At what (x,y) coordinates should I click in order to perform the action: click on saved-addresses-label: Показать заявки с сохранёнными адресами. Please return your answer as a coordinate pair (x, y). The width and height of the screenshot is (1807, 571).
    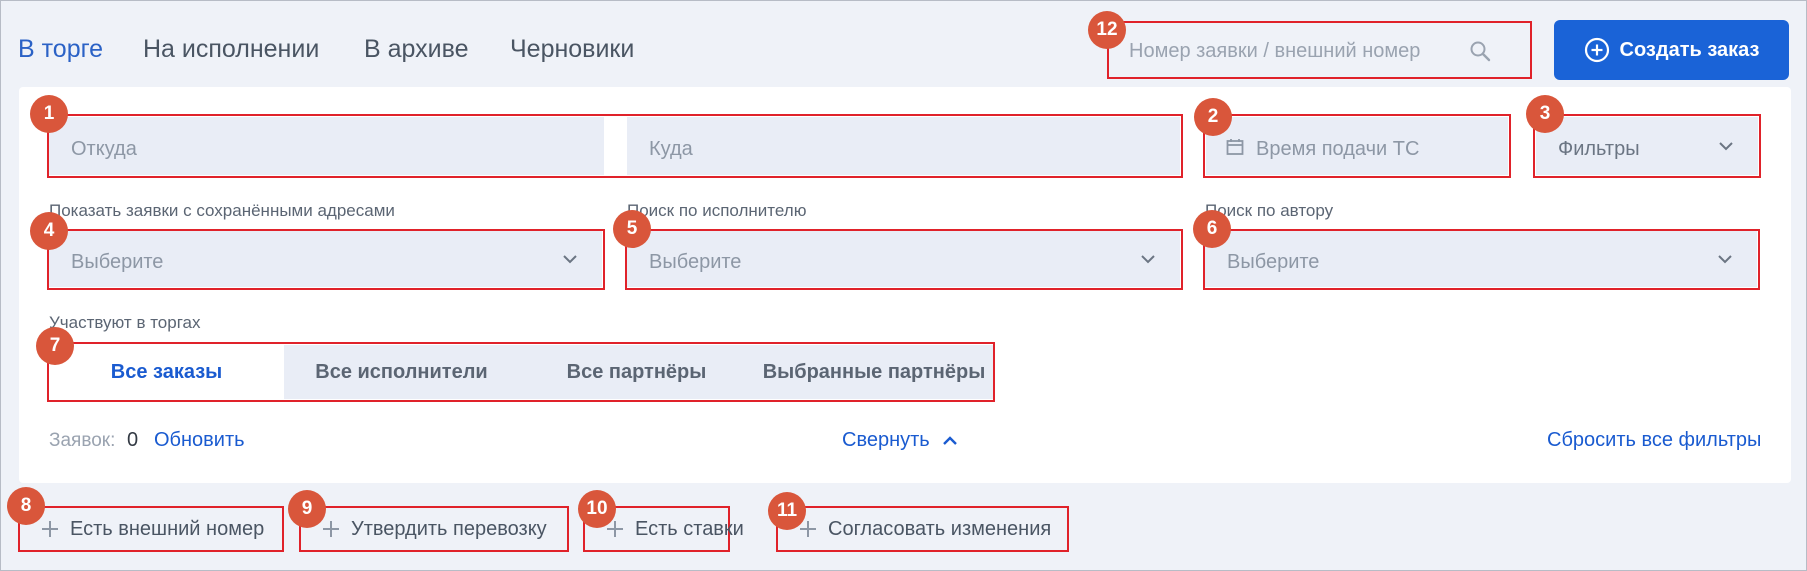
    Looking at the image, I should click on (222, 210).